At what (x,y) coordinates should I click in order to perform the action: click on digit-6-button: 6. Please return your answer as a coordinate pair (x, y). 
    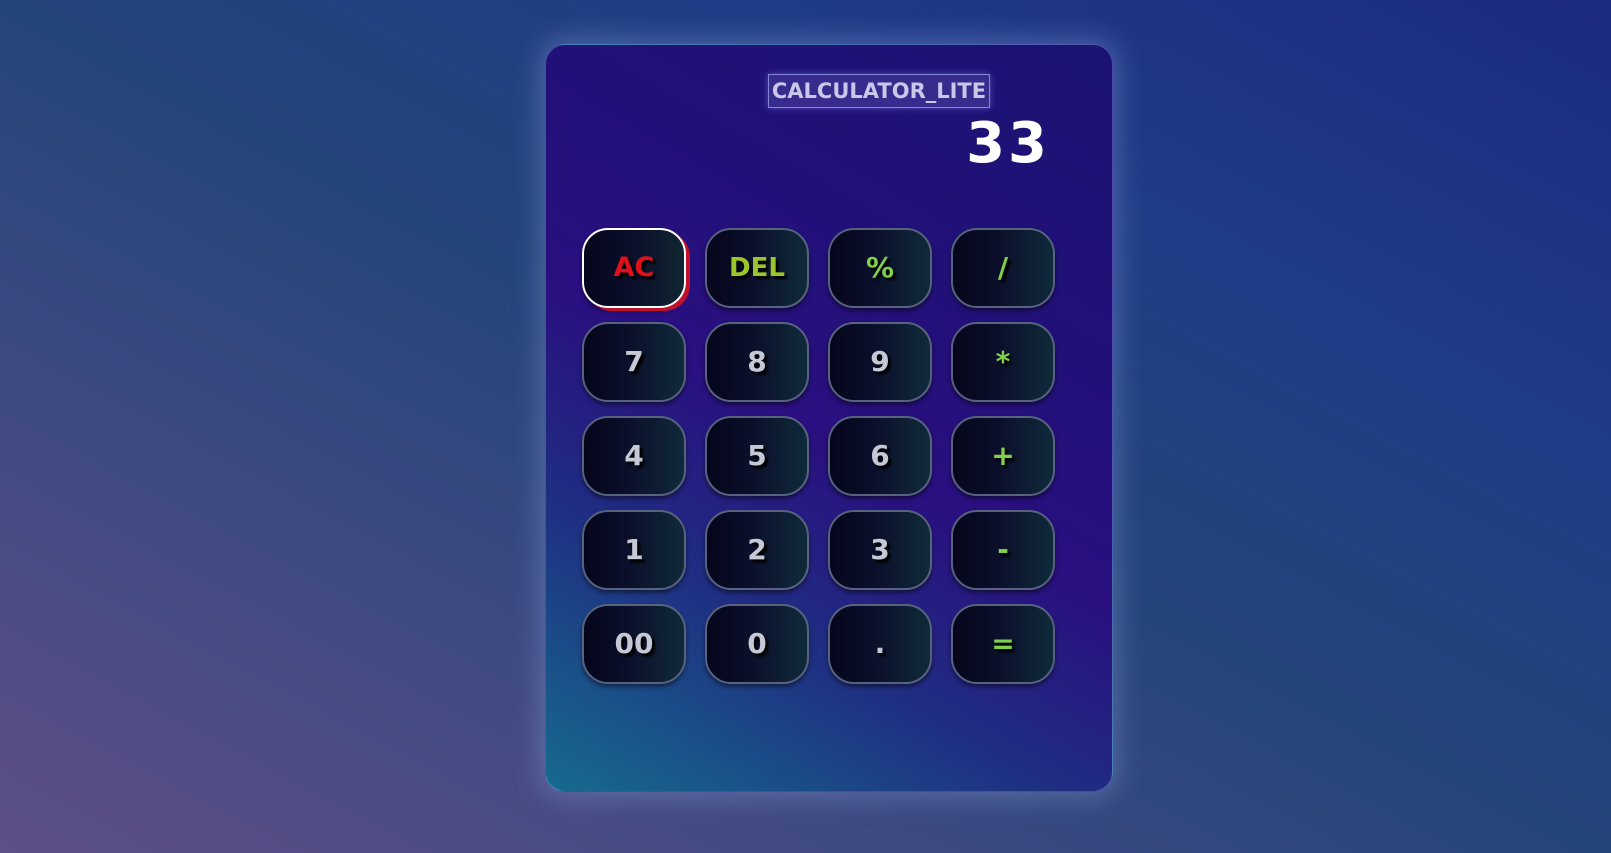
    Looking at the image, I should click on (880, 456).